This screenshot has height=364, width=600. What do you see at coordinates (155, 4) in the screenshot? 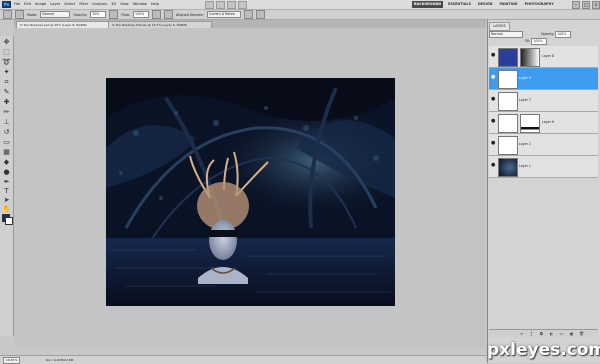
I see `menu-help: Help` at bounding box center [155, 4].